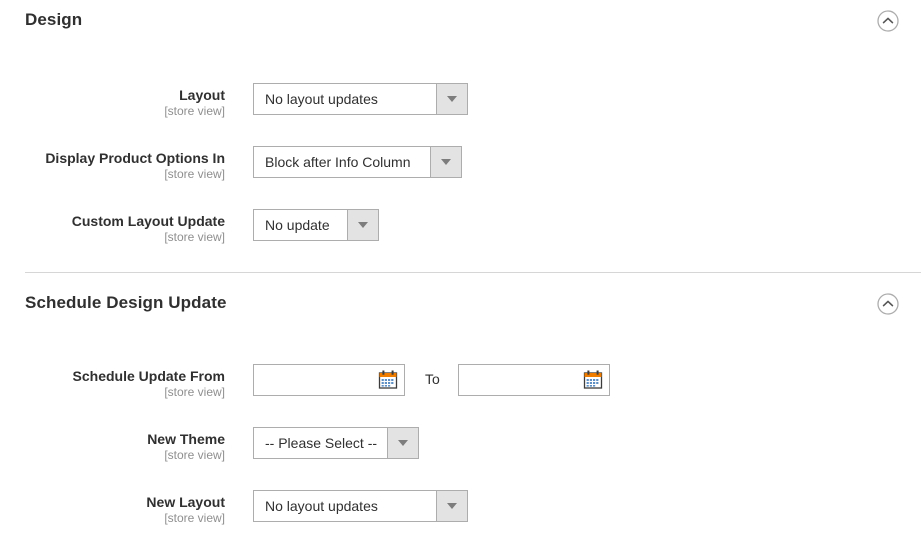 Image resolution: width=921 pixels, height=551 pixels. I want to click on select-new-theme: -- Please Select --, so click(336, 443).